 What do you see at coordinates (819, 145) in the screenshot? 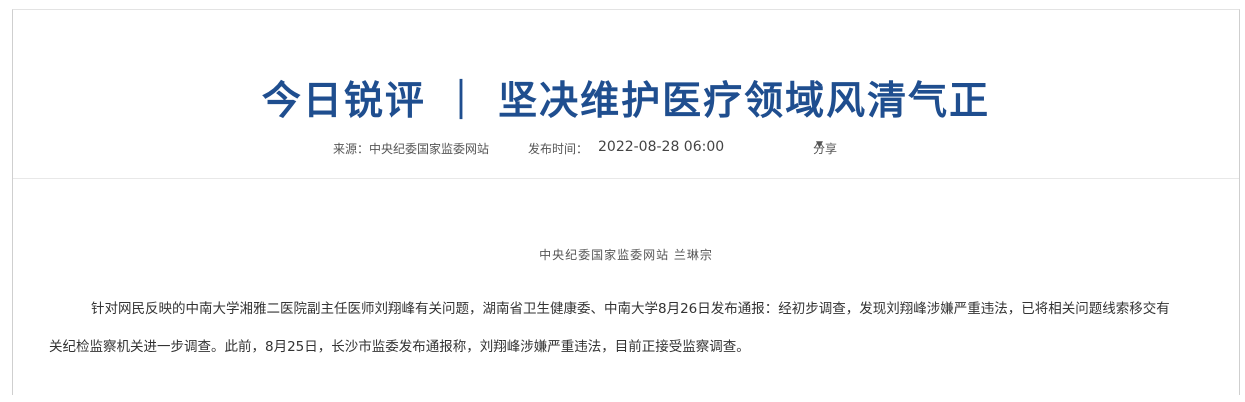
I see `caret-down-icon: ▼` at bounding box center [819, 145].